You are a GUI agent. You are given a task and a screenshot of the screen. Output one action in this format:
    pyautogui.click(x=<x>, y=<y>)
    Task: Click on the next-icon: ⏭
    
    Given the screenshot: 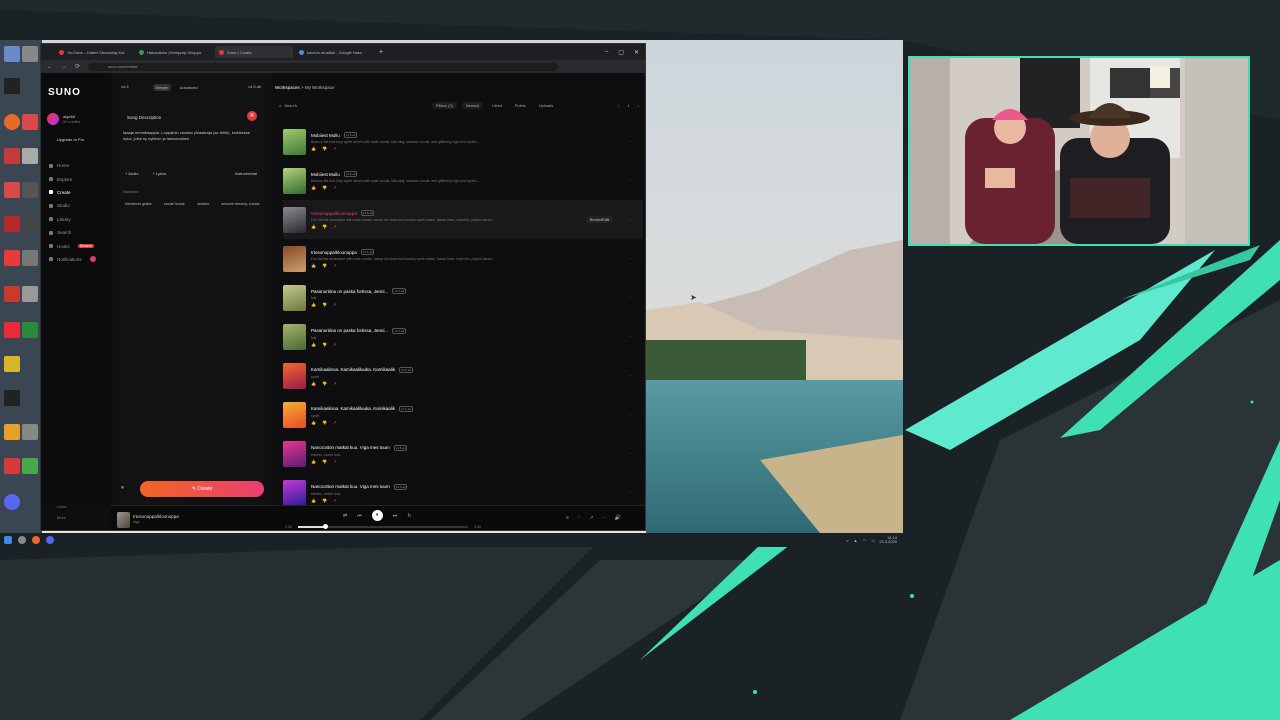 What is the action you would take?
    pyautogui.click(x=395, y=516)
    